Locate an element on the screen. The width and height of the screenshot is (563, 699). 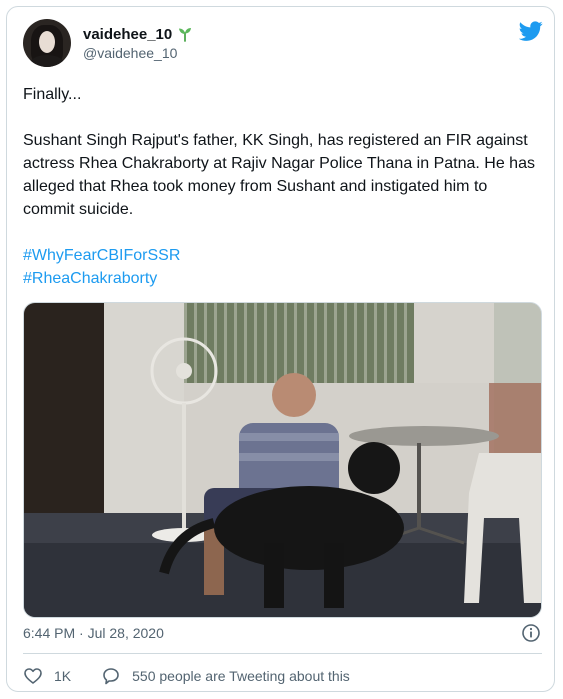
tweeting-about-link: 550 people are Tweeting about this is located at coordinates (225, 676).